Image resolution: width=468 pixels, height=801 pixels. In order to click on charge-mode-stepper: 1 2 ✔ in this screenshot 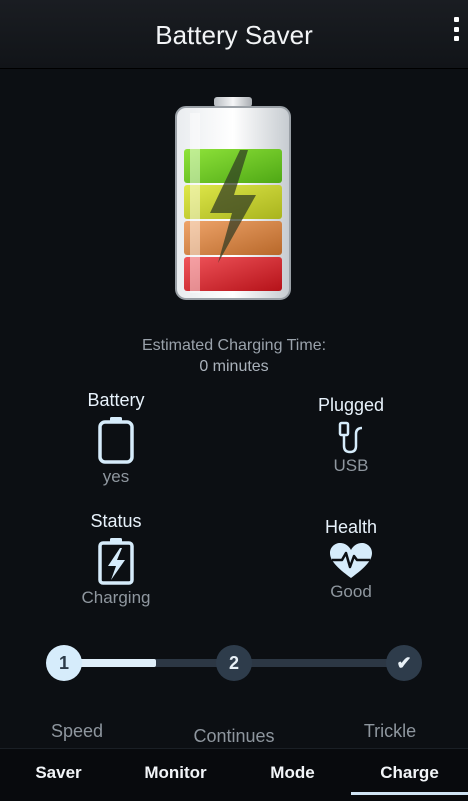, I will do `click(234, 663)`.